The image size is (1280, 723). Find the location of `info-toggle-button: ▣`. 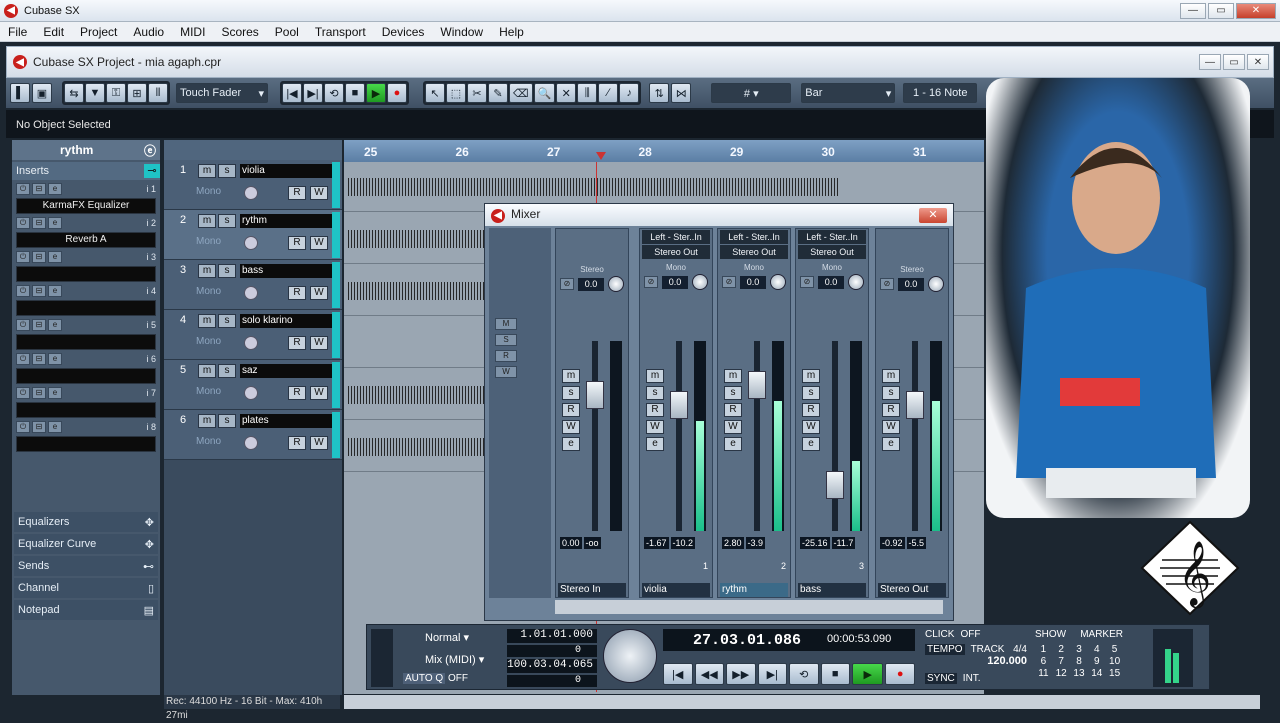

info-toggle-button: ▣ is located at coordinates (42, 93).